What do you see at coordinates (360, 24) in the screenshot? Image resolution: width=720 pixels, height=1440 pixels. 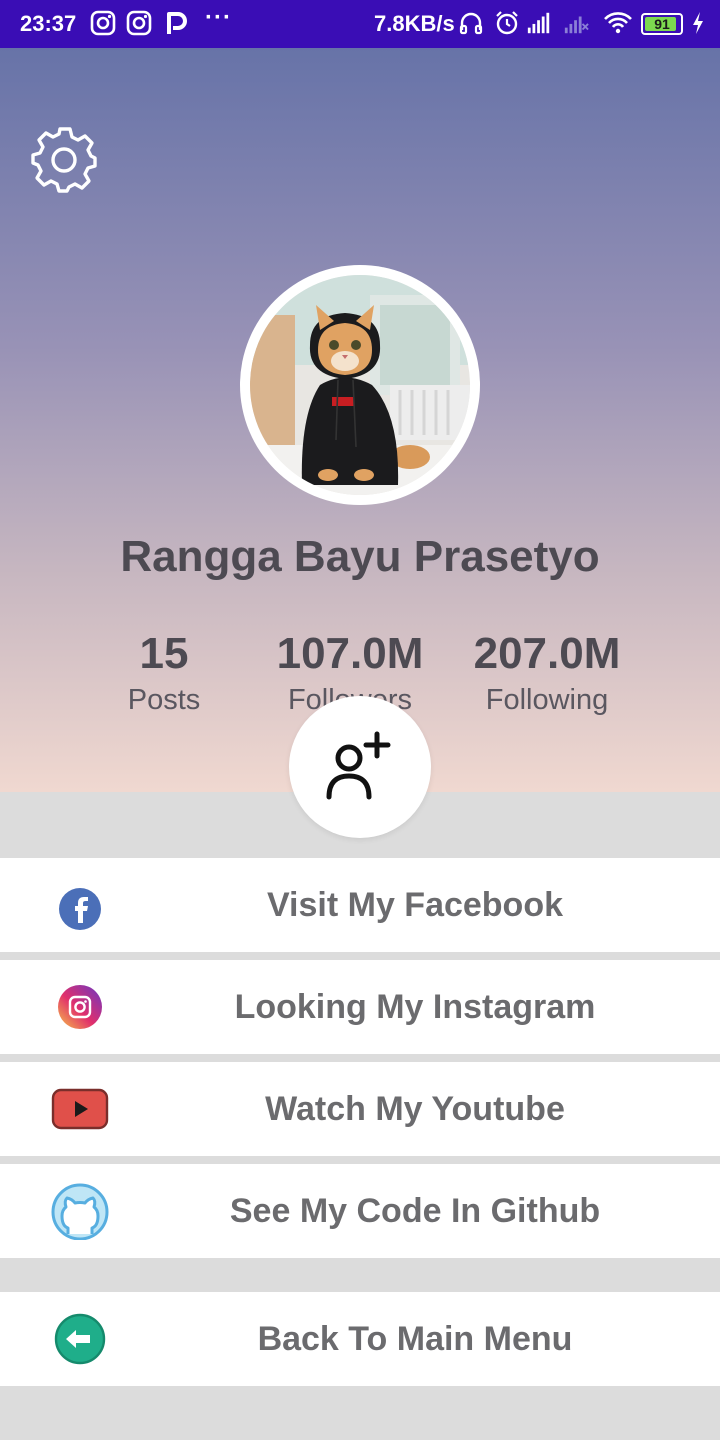 I see `status-bar: 23:37 ··· 7.8KB/s 91` at bounding box center [360, 24].